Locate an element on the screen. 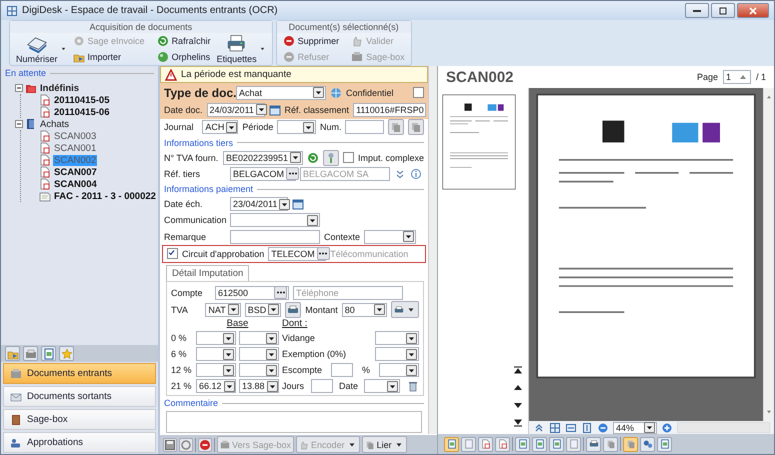 Image resolution: width=775 pixels, height=455 pixels. expand-icon is located at coordinates (400, 174).